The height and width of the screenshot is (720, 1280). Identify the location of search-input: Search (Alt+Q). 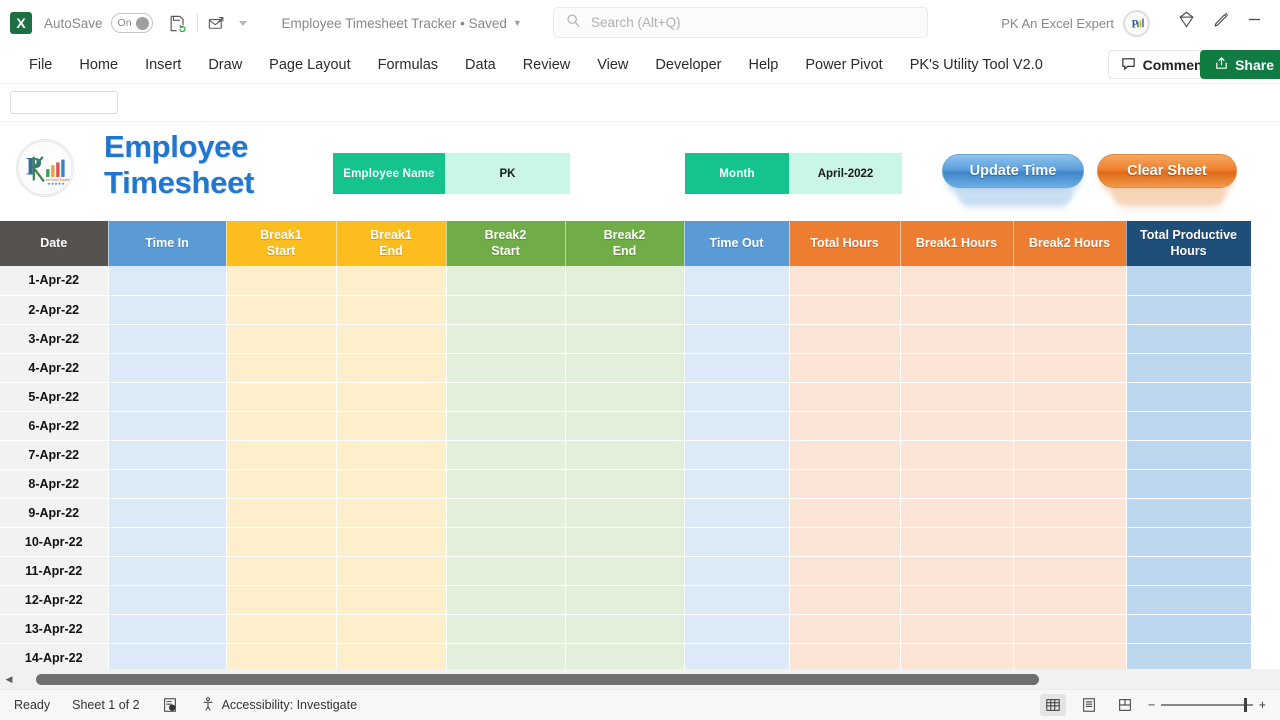
(740, 22).